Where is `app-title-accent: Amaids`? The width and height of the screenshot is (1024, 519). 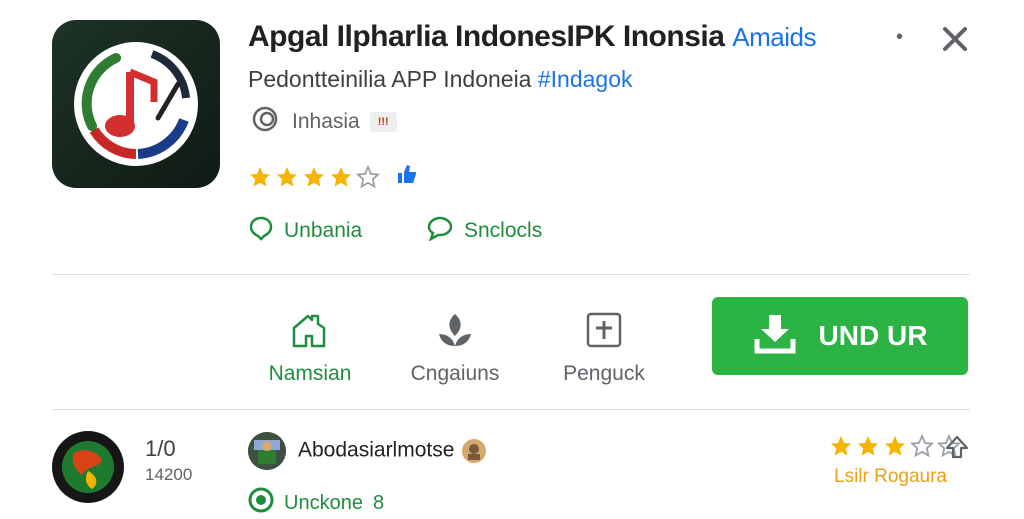
app-title-accent: Amaids is located at coordinates (774, 37).